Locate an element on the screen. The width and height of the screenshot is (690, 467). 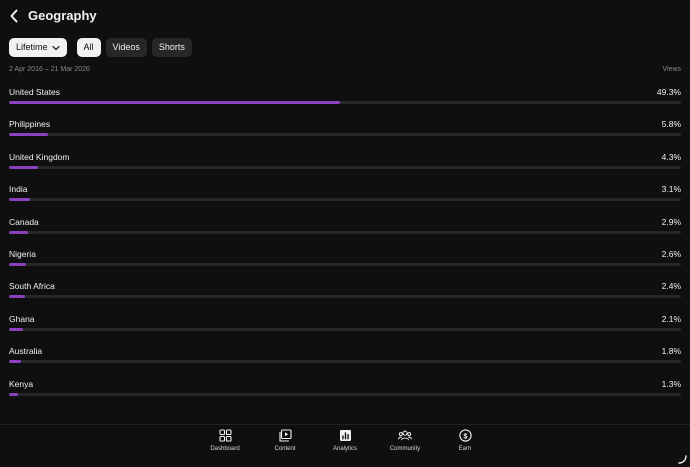
country-name: Kenya is located at coordinates (21, 383).